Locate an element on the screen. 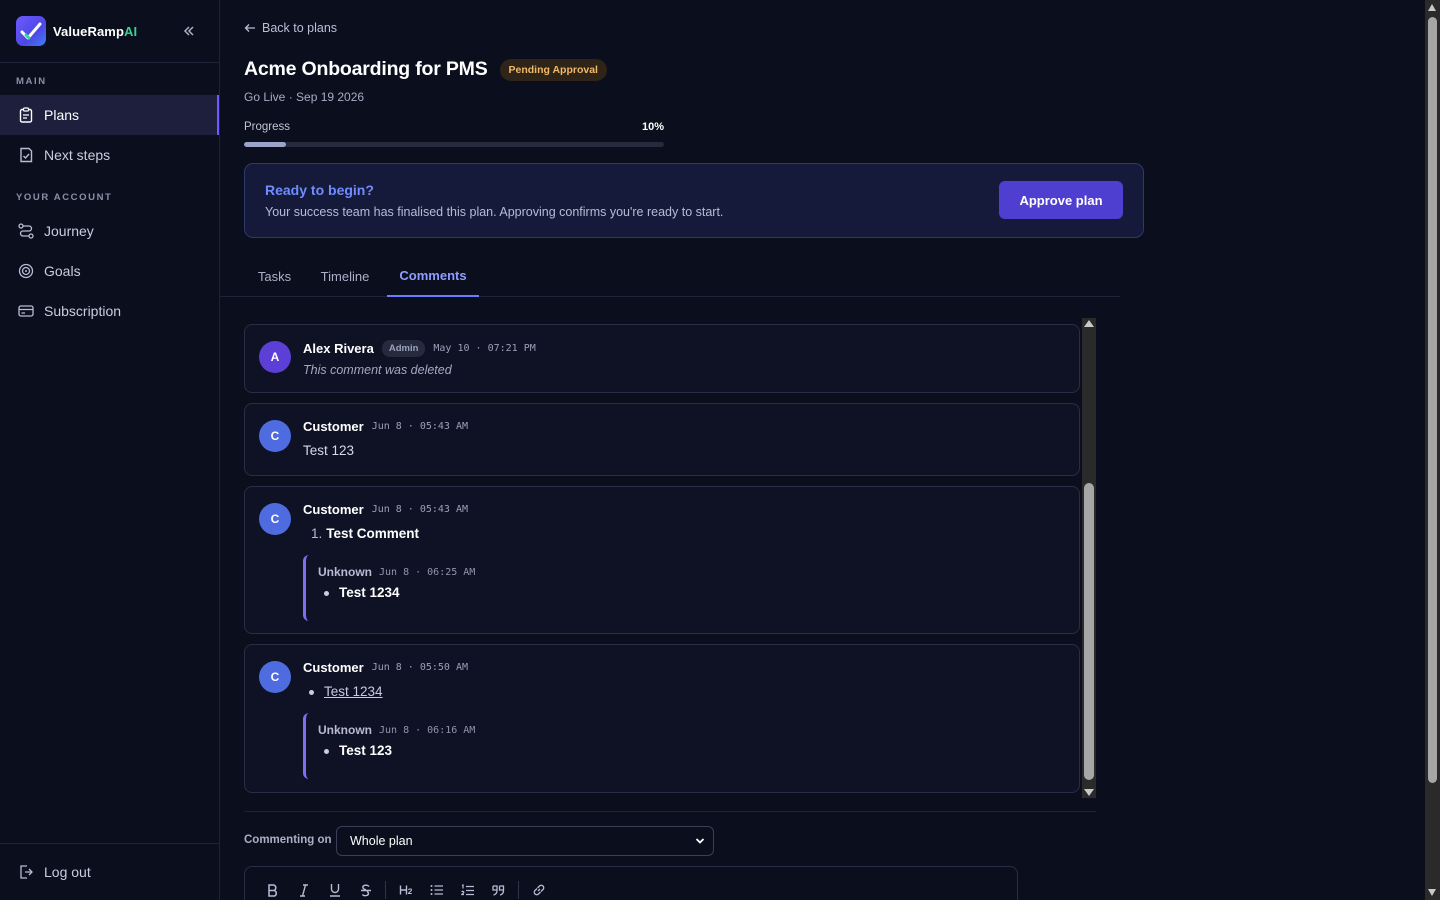 The width and height of the screenshot is (1440, 900). sidebar-item-next-steps: Next steps is located at coordinates (109, 155).